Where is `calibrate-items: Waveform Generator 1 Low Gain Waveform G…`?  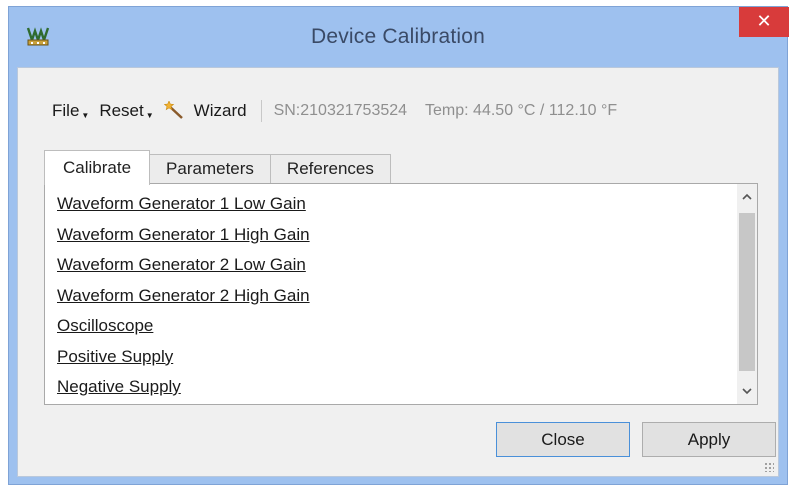 calibrate-items: Waveform Generator 1 Low Gain Waveform G… is located at coordinates (183, 297).